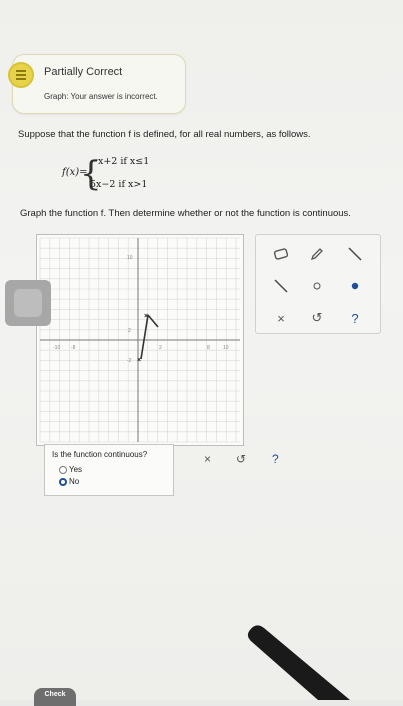 This screenshot has height=706, width=403. I want to click on open-point-icon, so click(317, 286).